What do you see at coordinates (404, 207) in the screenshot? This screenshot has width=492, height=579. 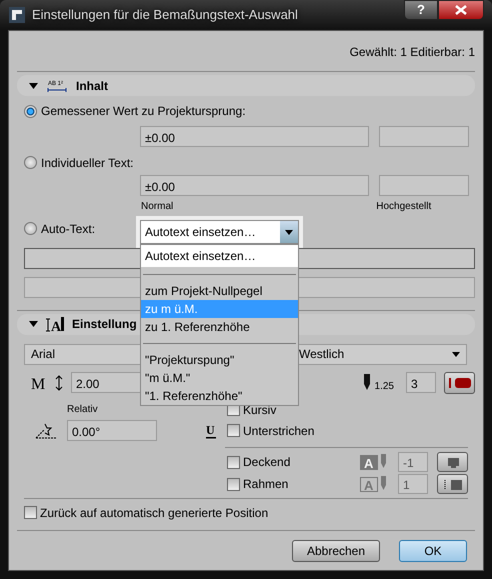 I see `field-label: Hochgestellt` at bounding box center [404, 207].